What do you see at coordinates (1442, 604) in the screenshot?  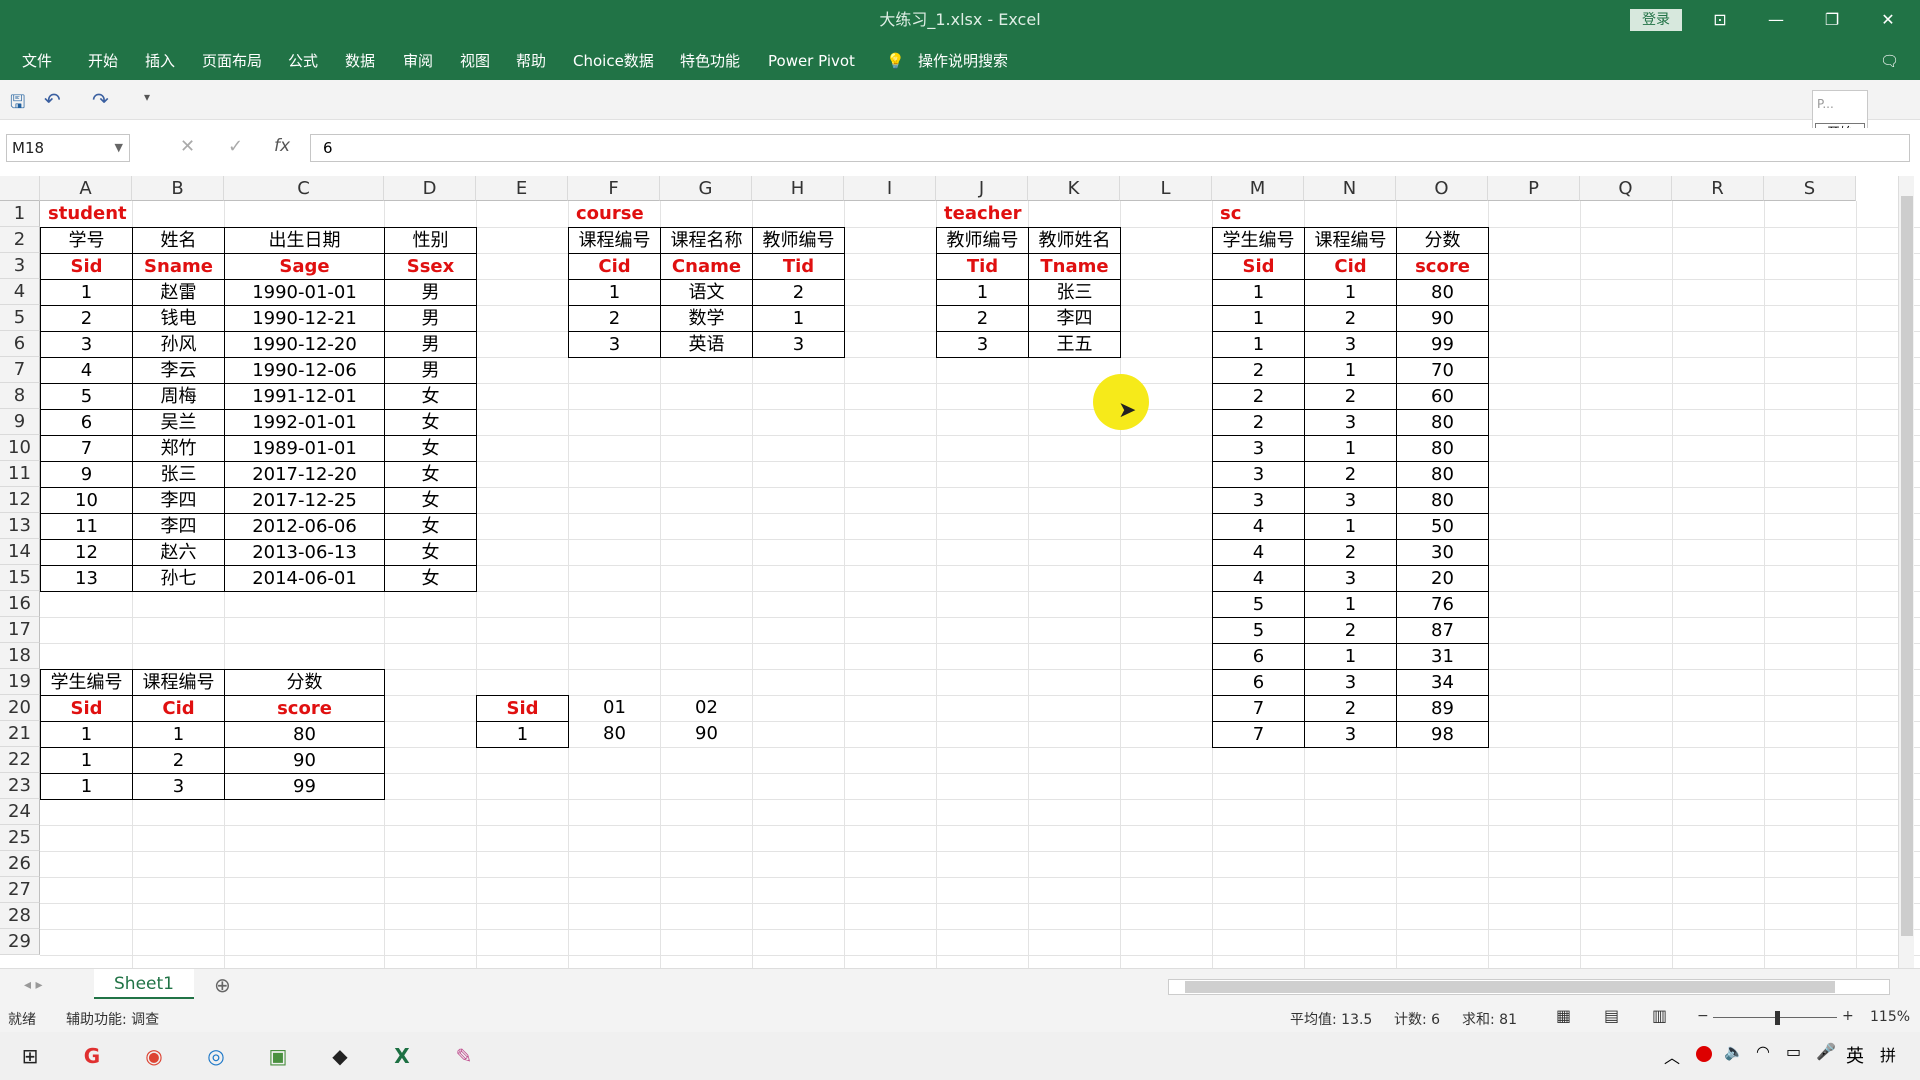 I see `table-cell: 76` at bounding box center [1442, 604].